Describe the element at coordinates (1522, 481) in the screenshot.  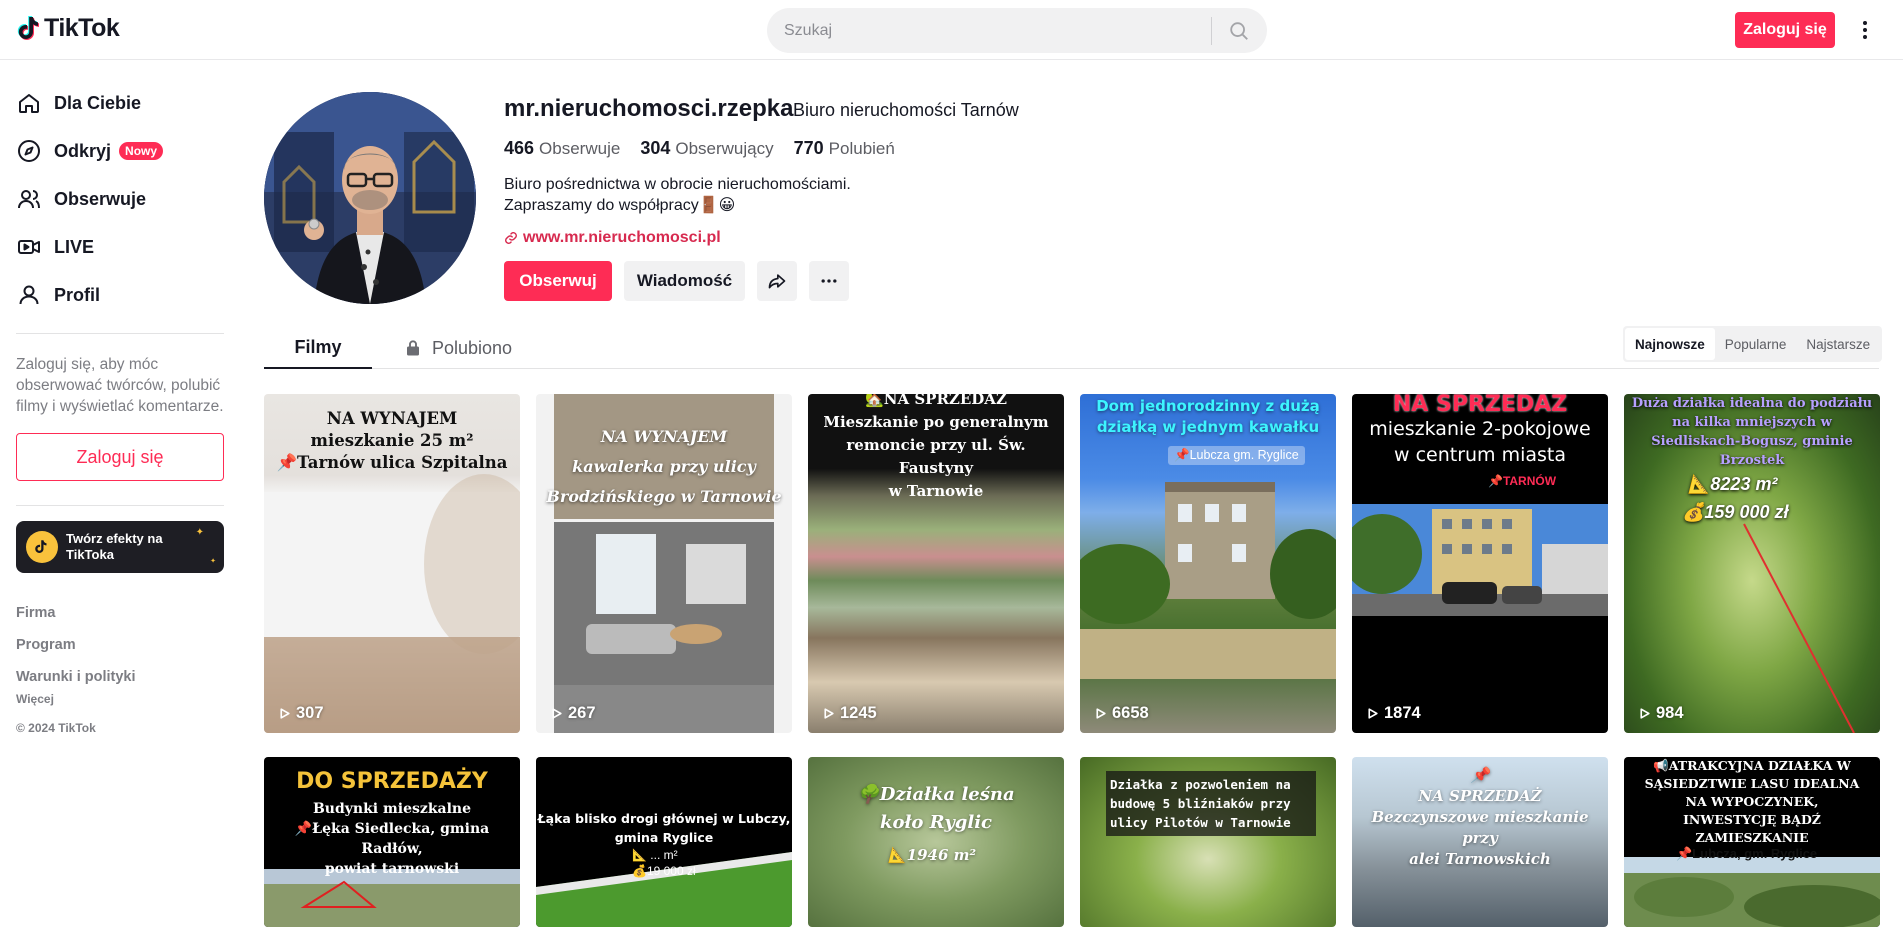
I see `video-location-tag: 📌TARNÓW` at that location.